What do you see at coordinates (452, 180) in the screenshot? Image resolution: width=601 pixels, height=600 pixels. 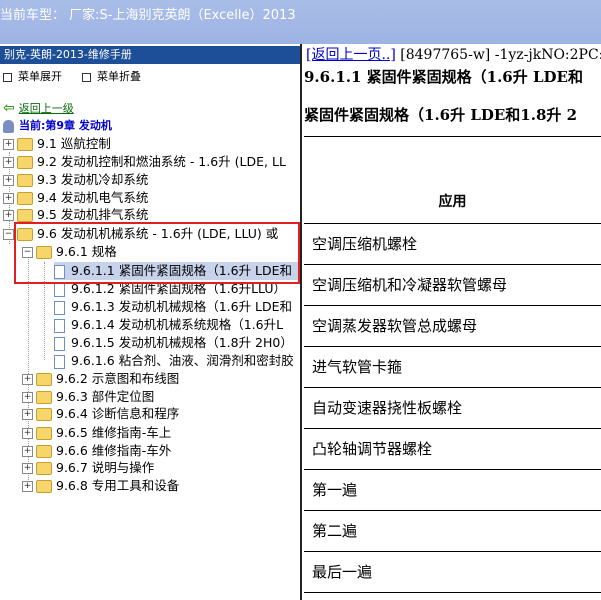 I see `table-header: 应用` at bounding box center [452, 180].